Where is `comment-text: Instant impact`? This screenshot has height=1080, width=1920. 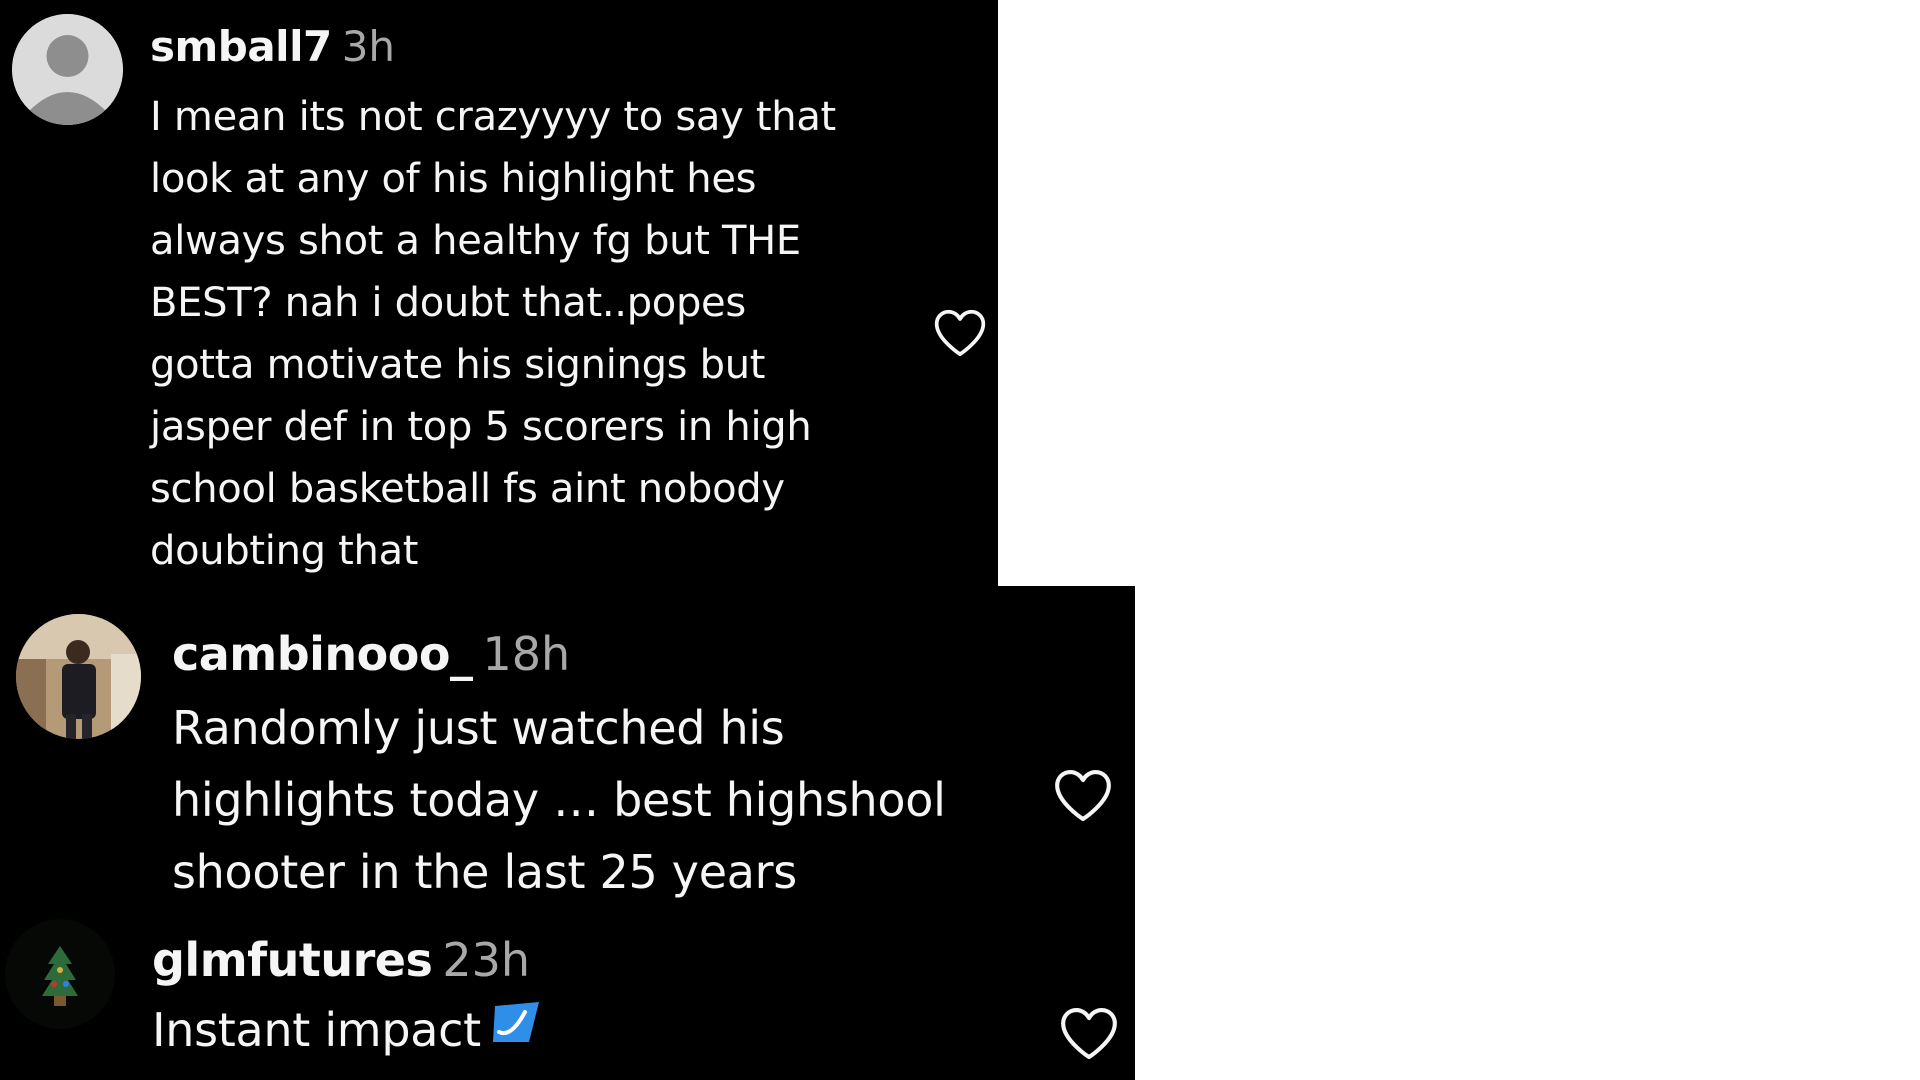 comment-text: Instant impact is located at coordinates (316, 1030).